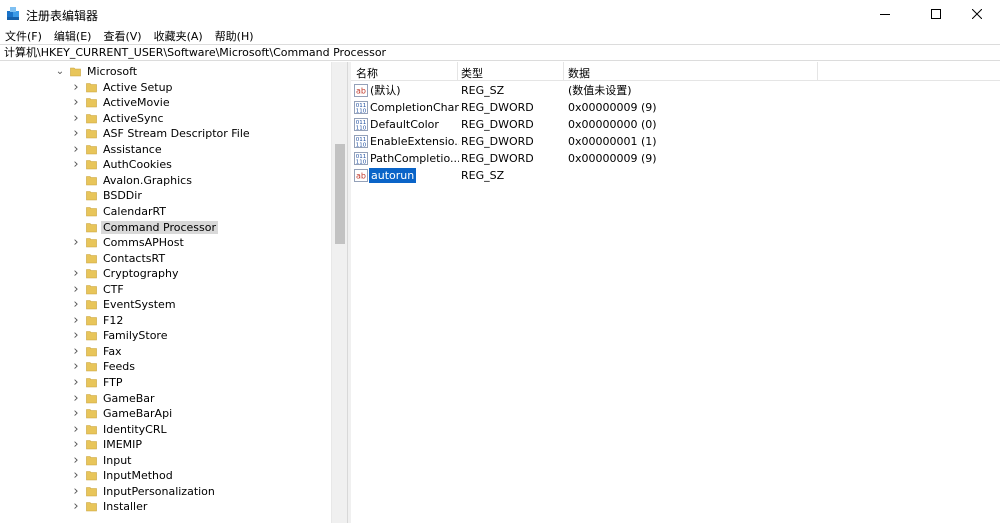 The width and height of the screenshot is (1000, 523). Describe the element at coordinates (165, 133) in the screenshot. I see `tree-item: › ASF Stream Descriptor File` at that location.